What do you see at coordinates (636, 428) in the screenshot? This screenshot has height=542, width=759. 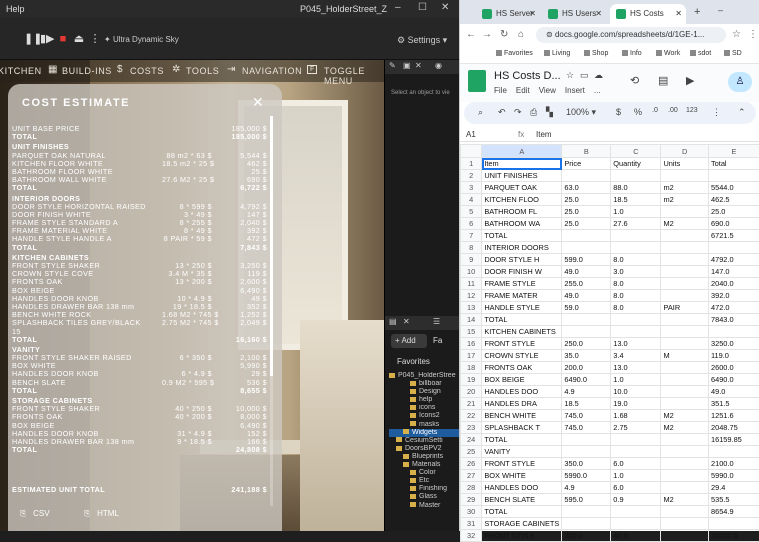 I see `sheet-cell: 2.75` at bounding box center [636, 428].